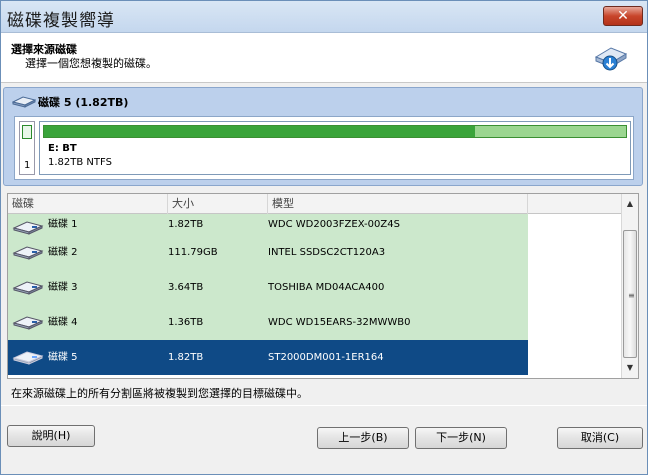 Image resolution: width=648 pixels, height=475 pixels. I want to click on help-button: 說明(H), so click(51, 436).